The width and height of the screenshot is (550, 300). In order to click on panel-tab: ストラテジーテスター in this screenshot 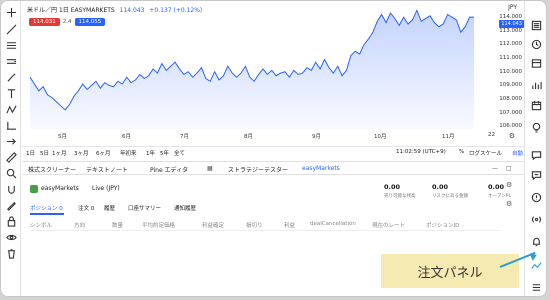, I will do `click(258, 169)`.